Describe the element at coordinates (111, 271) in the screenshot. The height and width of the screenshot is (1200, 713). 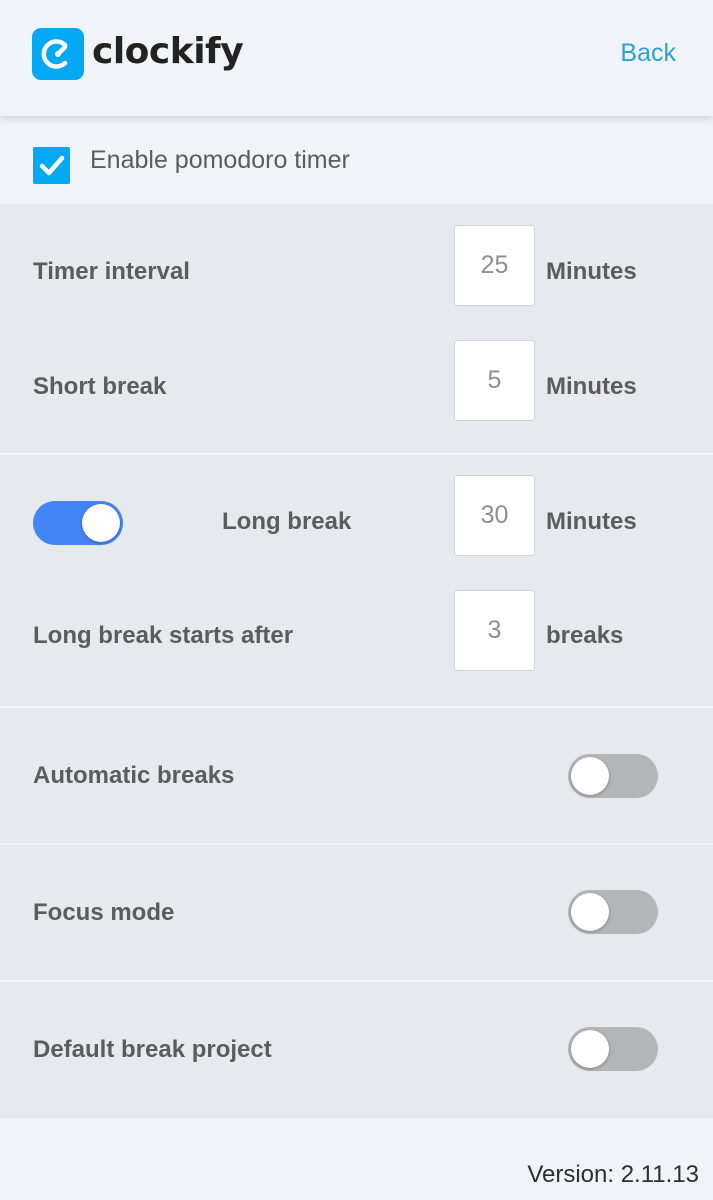
I see `timer-interval-label: Timer interval` at that location.